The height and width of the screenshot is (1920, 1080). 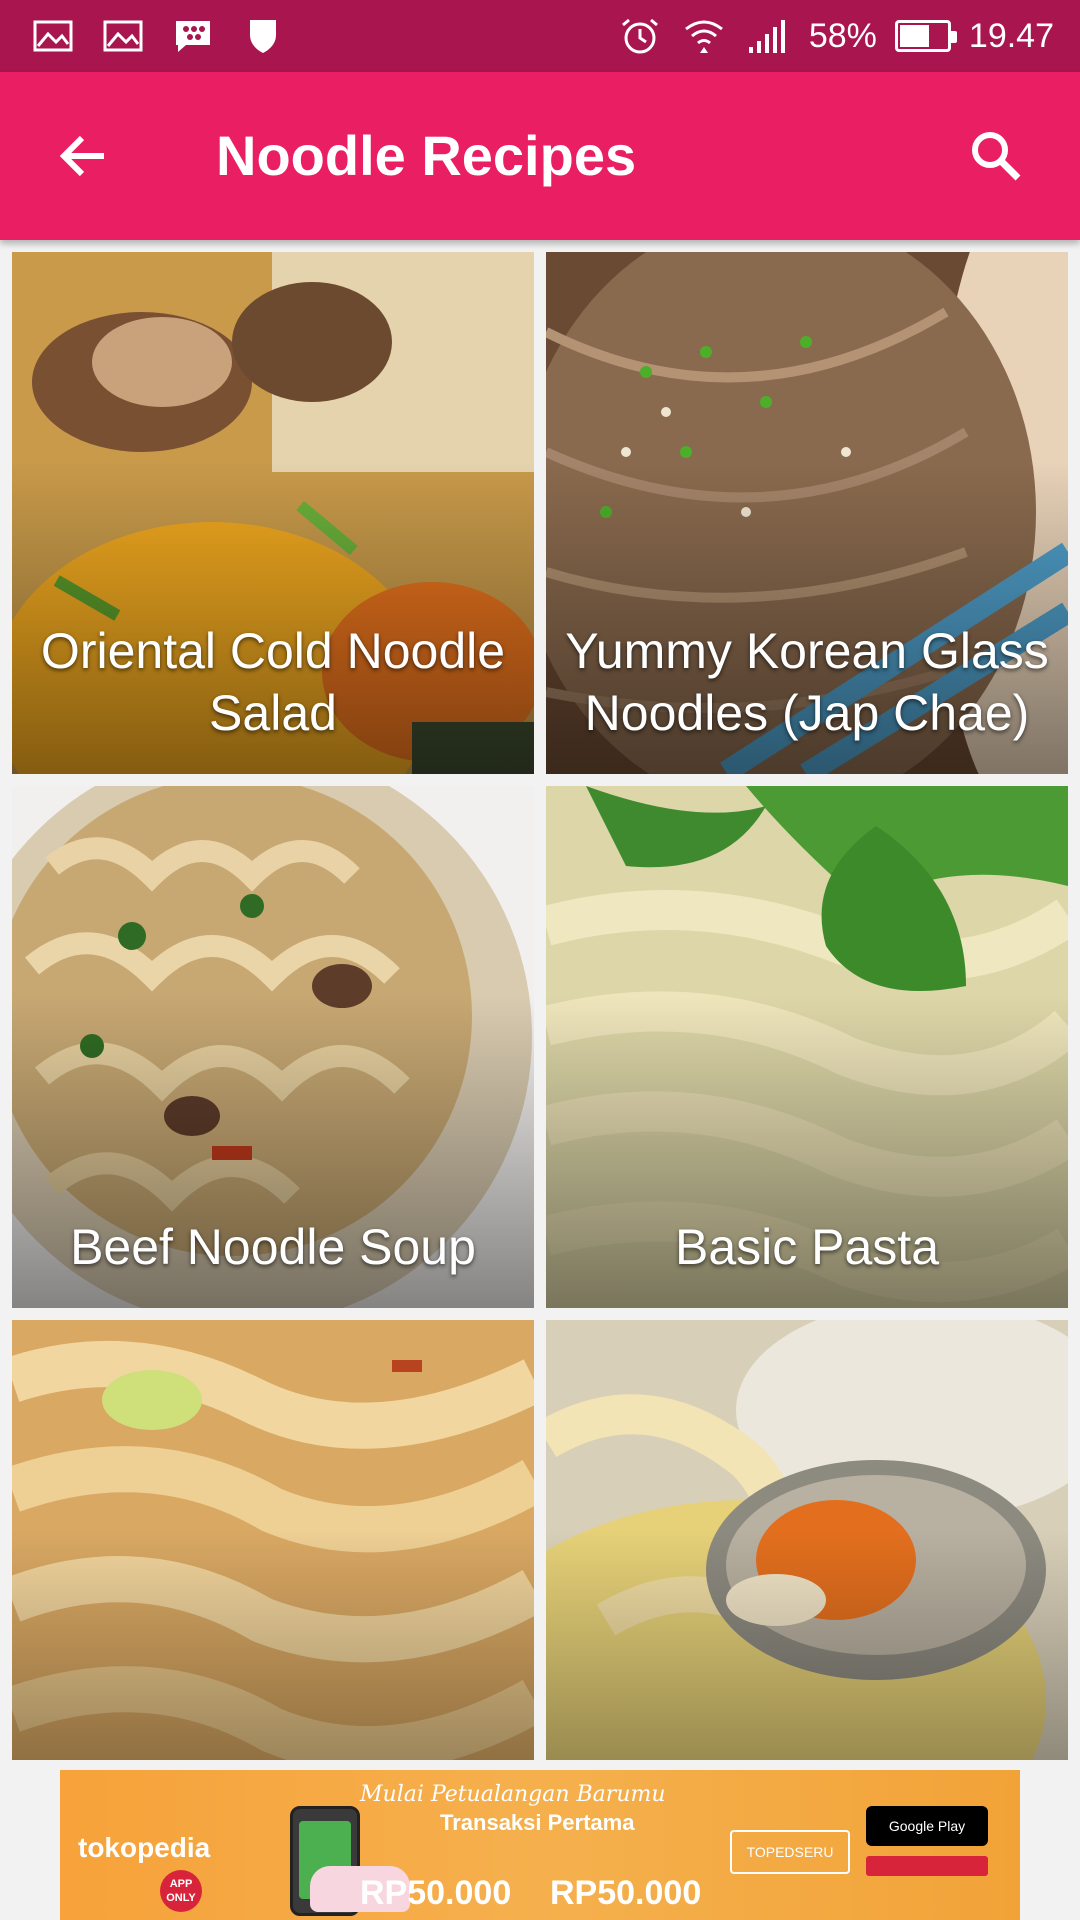 I want to click on search-icon, so click(x=996, y=156).